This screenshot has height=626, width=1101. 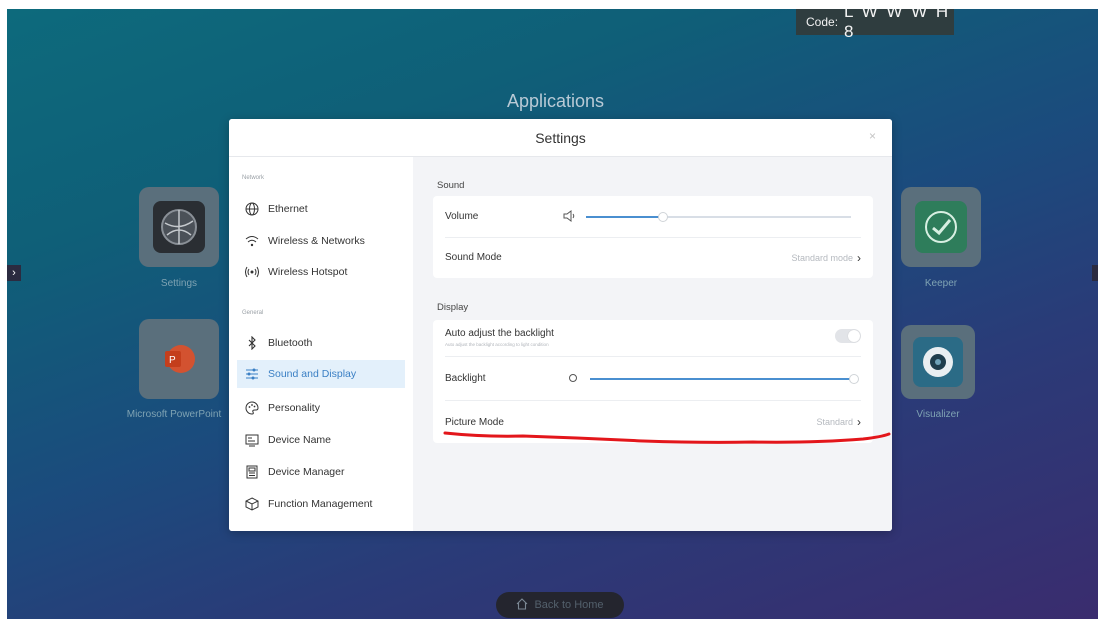 What do you see at coordinates (252, 374) in the screenshot?
I see `sliders-icon` at bounding box center [252, 374].